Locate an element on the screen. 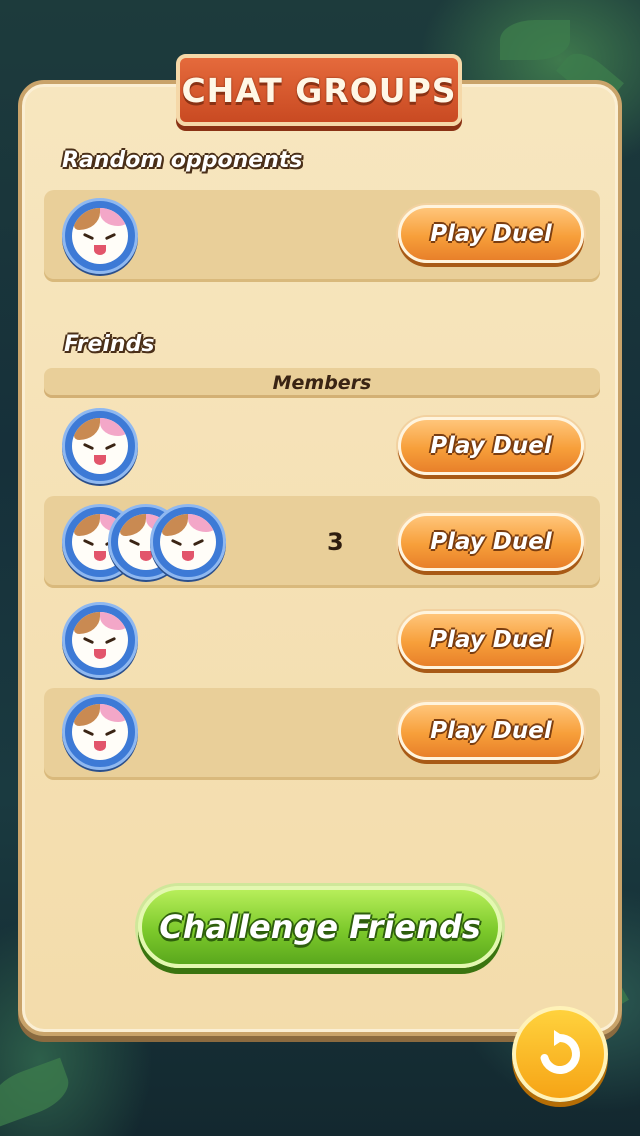  members-header: Members is located at coordinates (322, 383).